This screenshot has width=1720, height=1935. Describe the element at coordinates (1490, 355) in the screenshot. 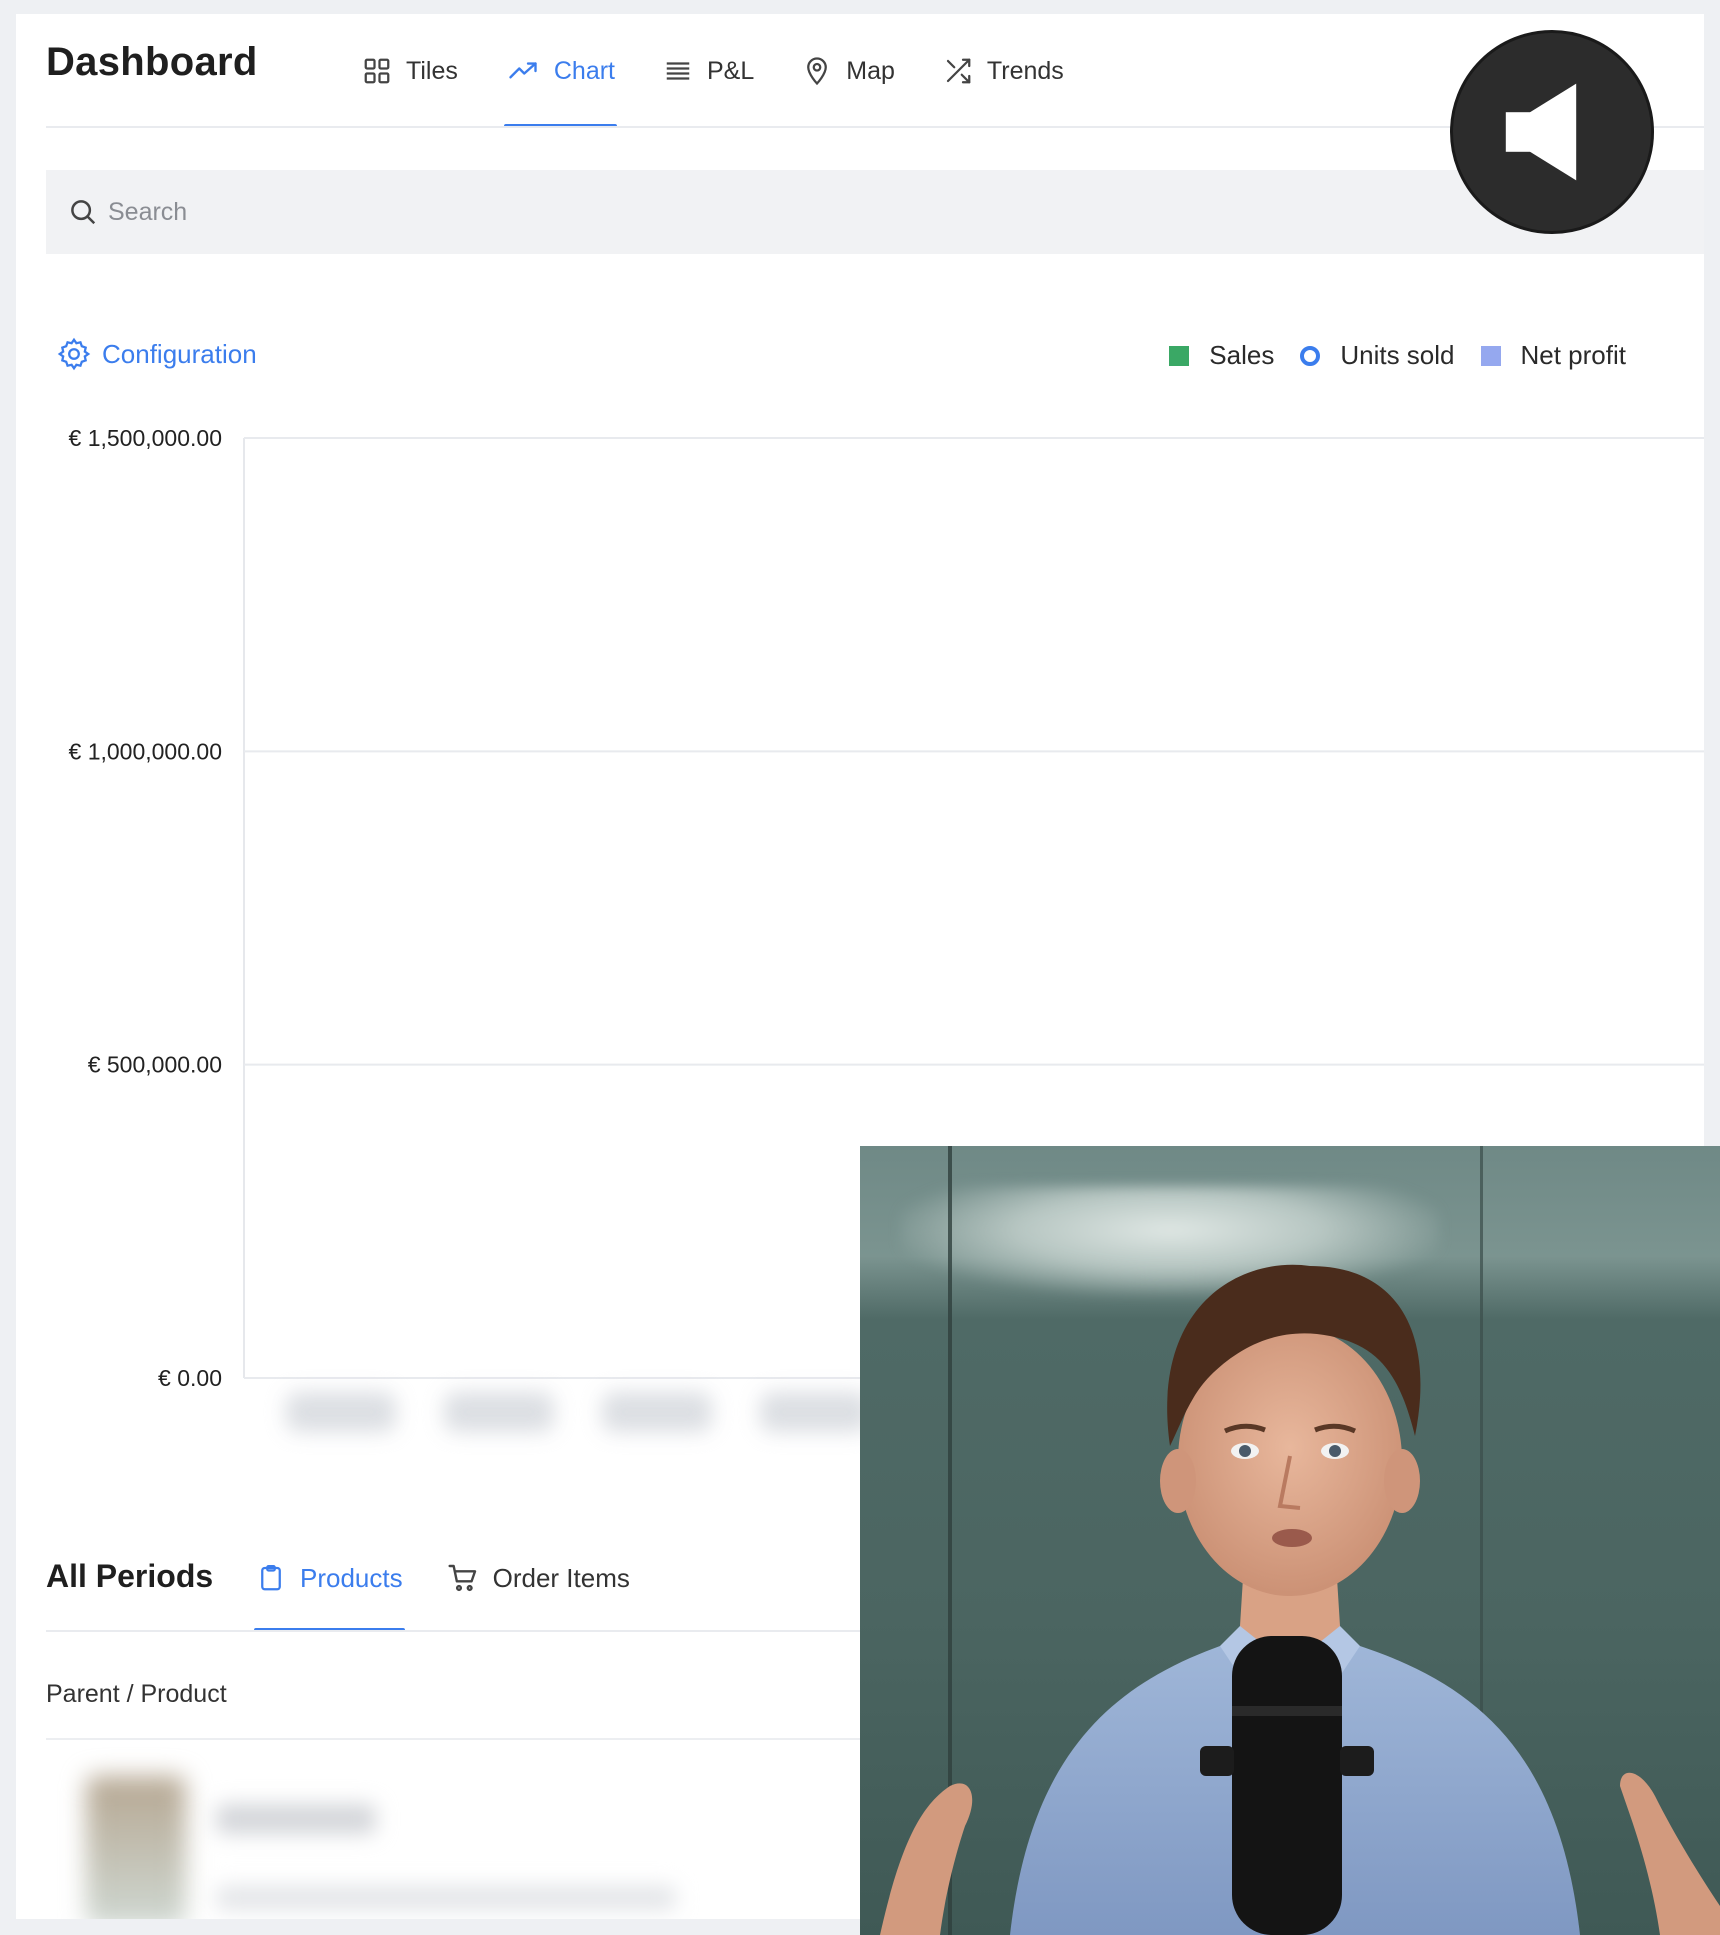

I see `legend-marker-net-profit` at that location.